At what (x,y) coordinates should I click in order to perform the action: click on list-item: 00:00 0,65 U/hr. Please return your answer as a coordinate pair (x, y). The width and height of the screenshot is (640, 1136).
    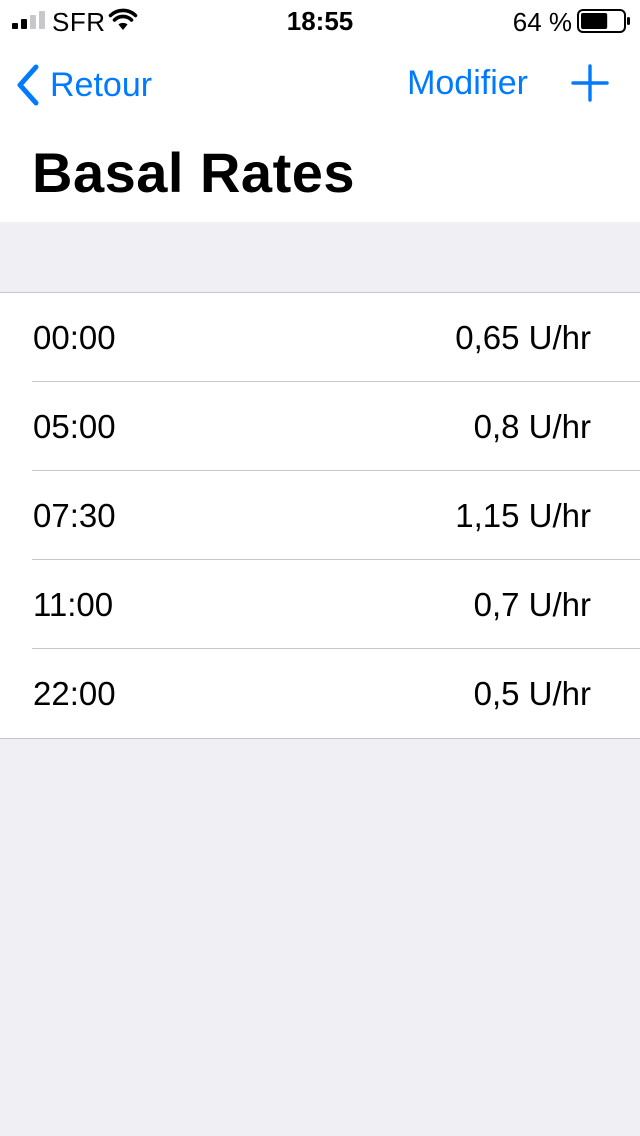
    Looking at the image, I should click on (320, 337).